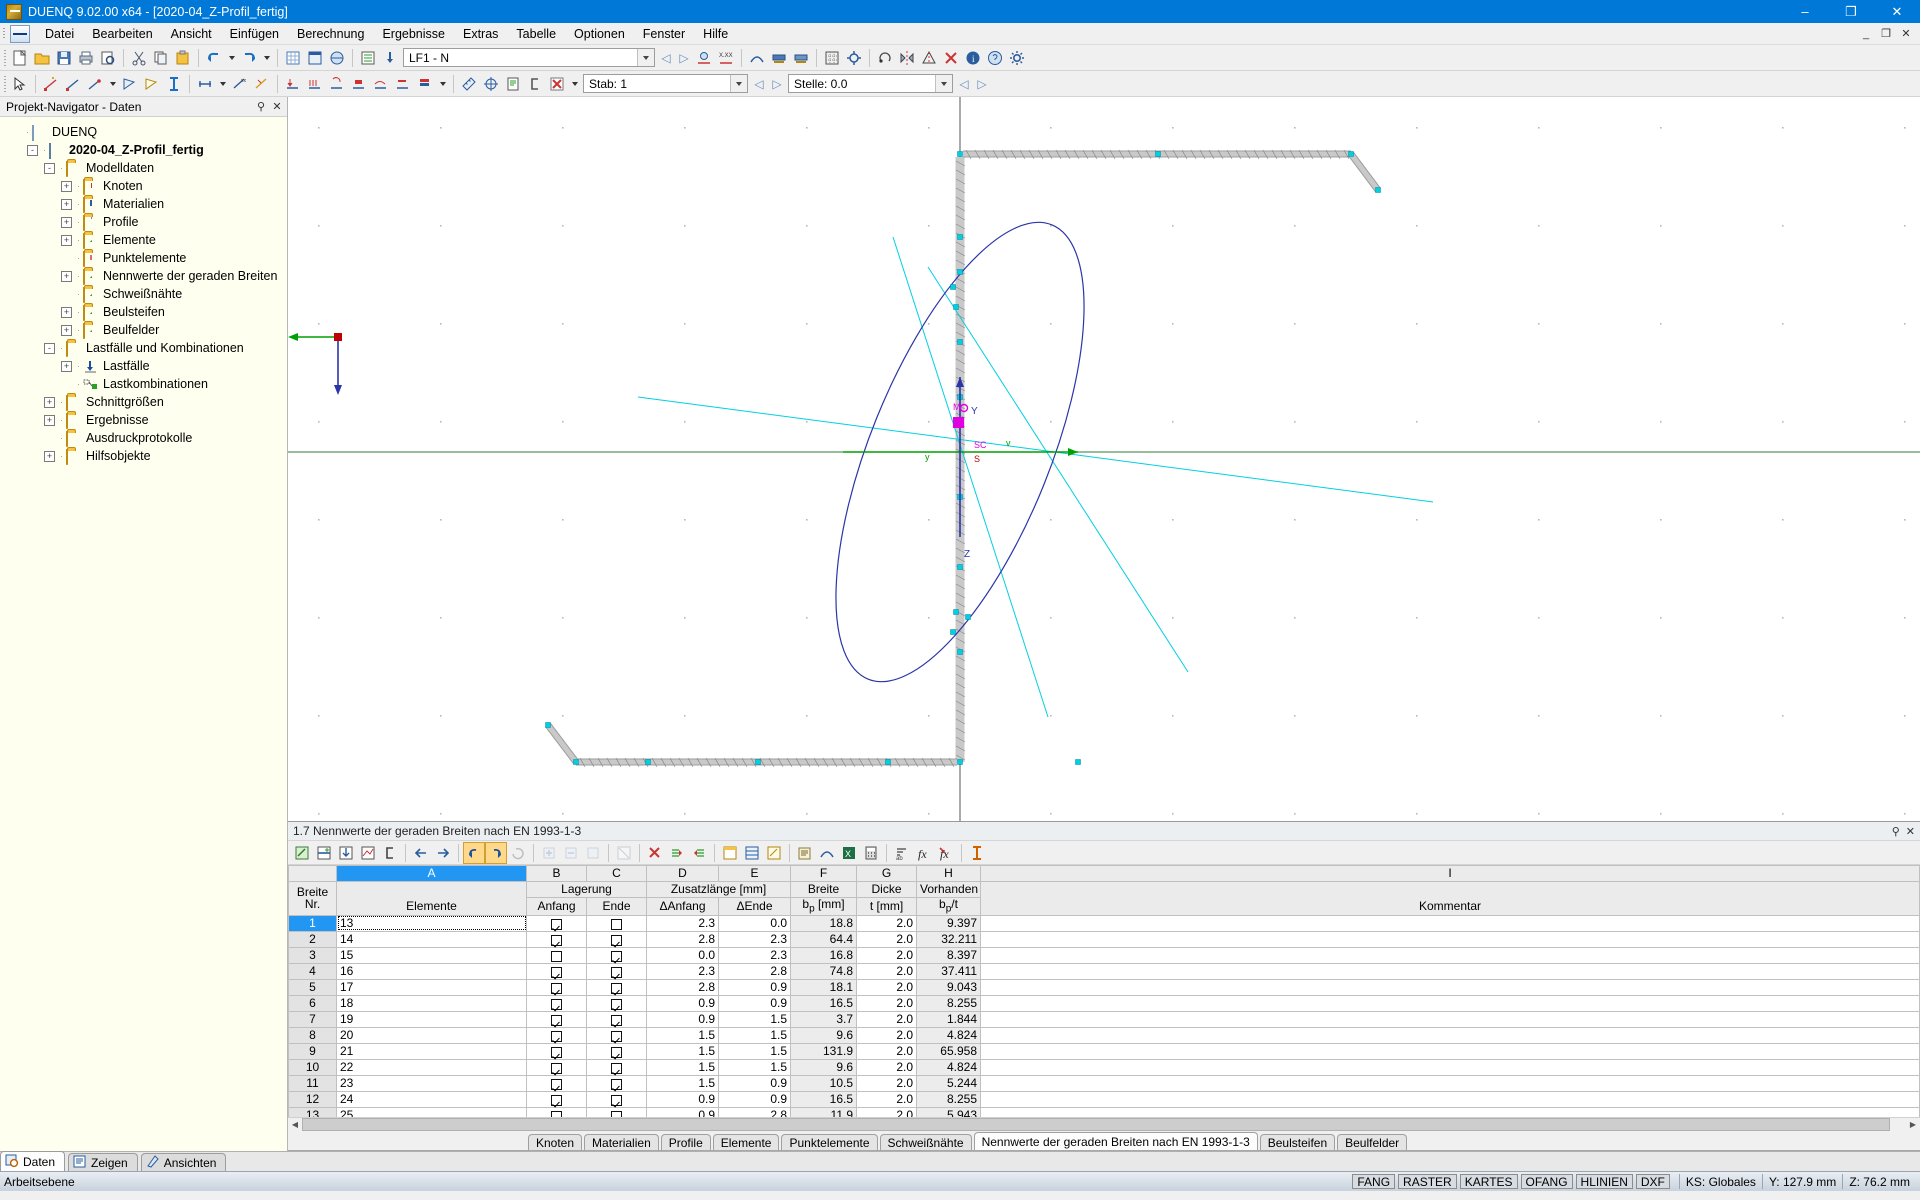 This screenshot has width=1920, height=1200. What do you see at coordinates (295, 1124) in the screenshot?
I see `scroll-left-button: ◀` at bounding box center [295, 1124].